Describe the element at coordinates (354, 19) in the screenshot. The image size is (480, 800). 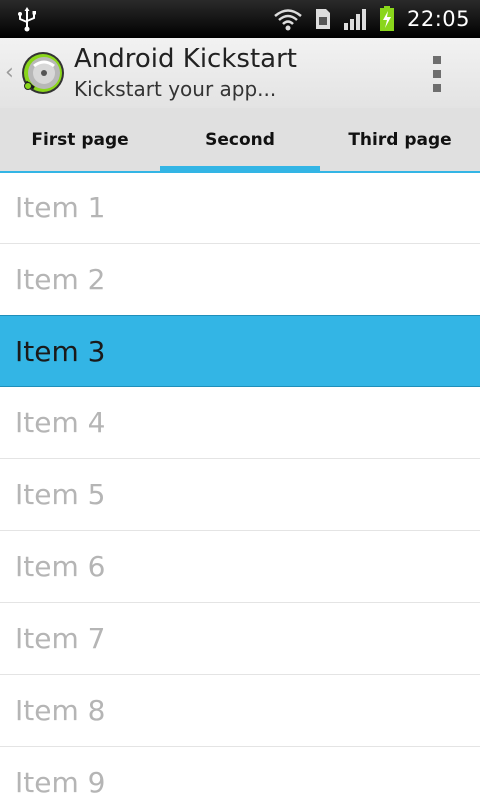
I see `signal-icon` at that location.